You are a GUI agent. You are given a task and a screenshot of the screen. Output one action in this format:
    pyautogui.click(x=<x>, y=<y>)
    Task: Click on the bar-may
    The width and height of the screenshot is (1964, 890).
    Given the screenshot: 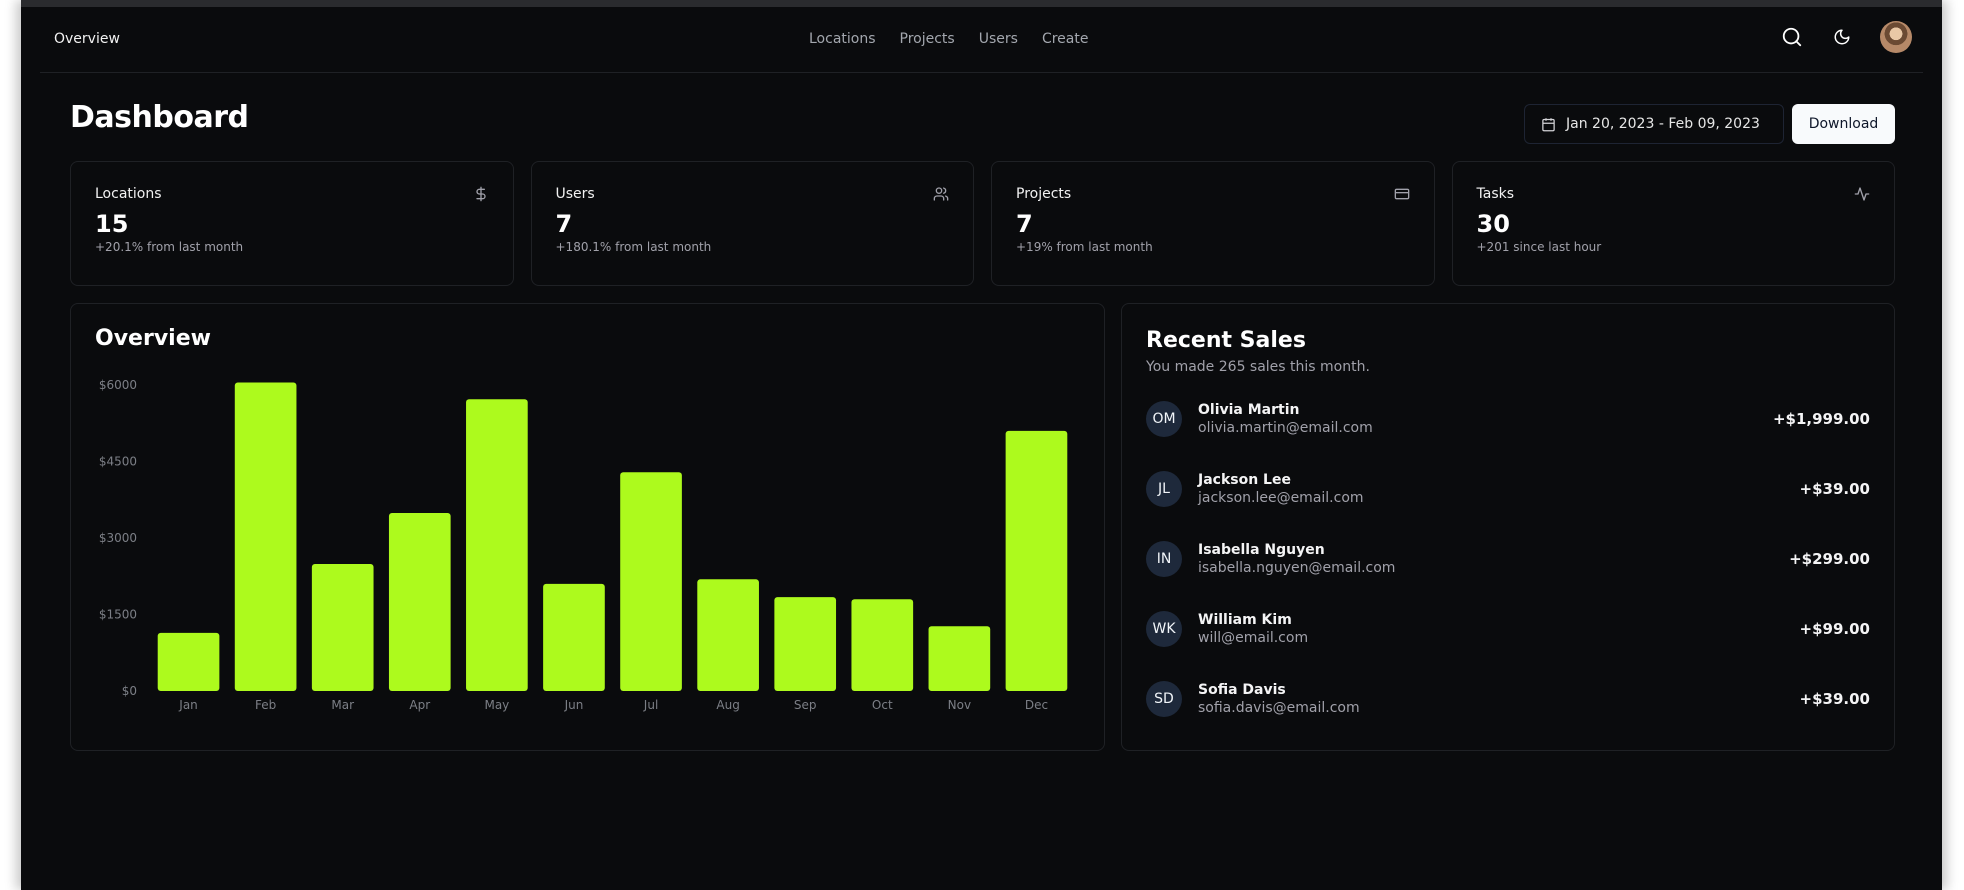 What is the action you would take?
    pyautogui.click(x=497, y=545)
    